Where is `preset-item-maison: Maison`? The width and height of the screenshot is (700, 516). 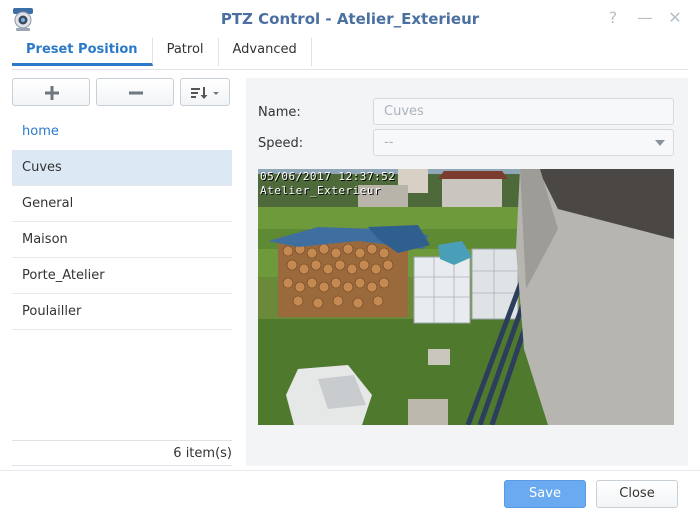
preset-item-maison: Maison is located at coordinates (122, 240).